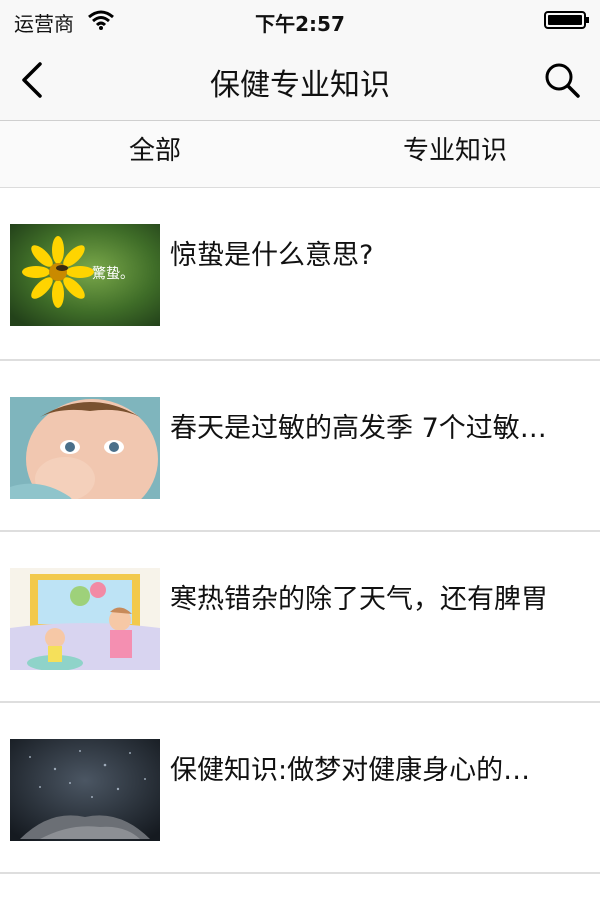 The width and height of the screenshot is (600, 900). What do you see at coordinates (300, 85) in the screenshot?
I see `page-title: 保健专业知识` at bounding box center [300, 85].